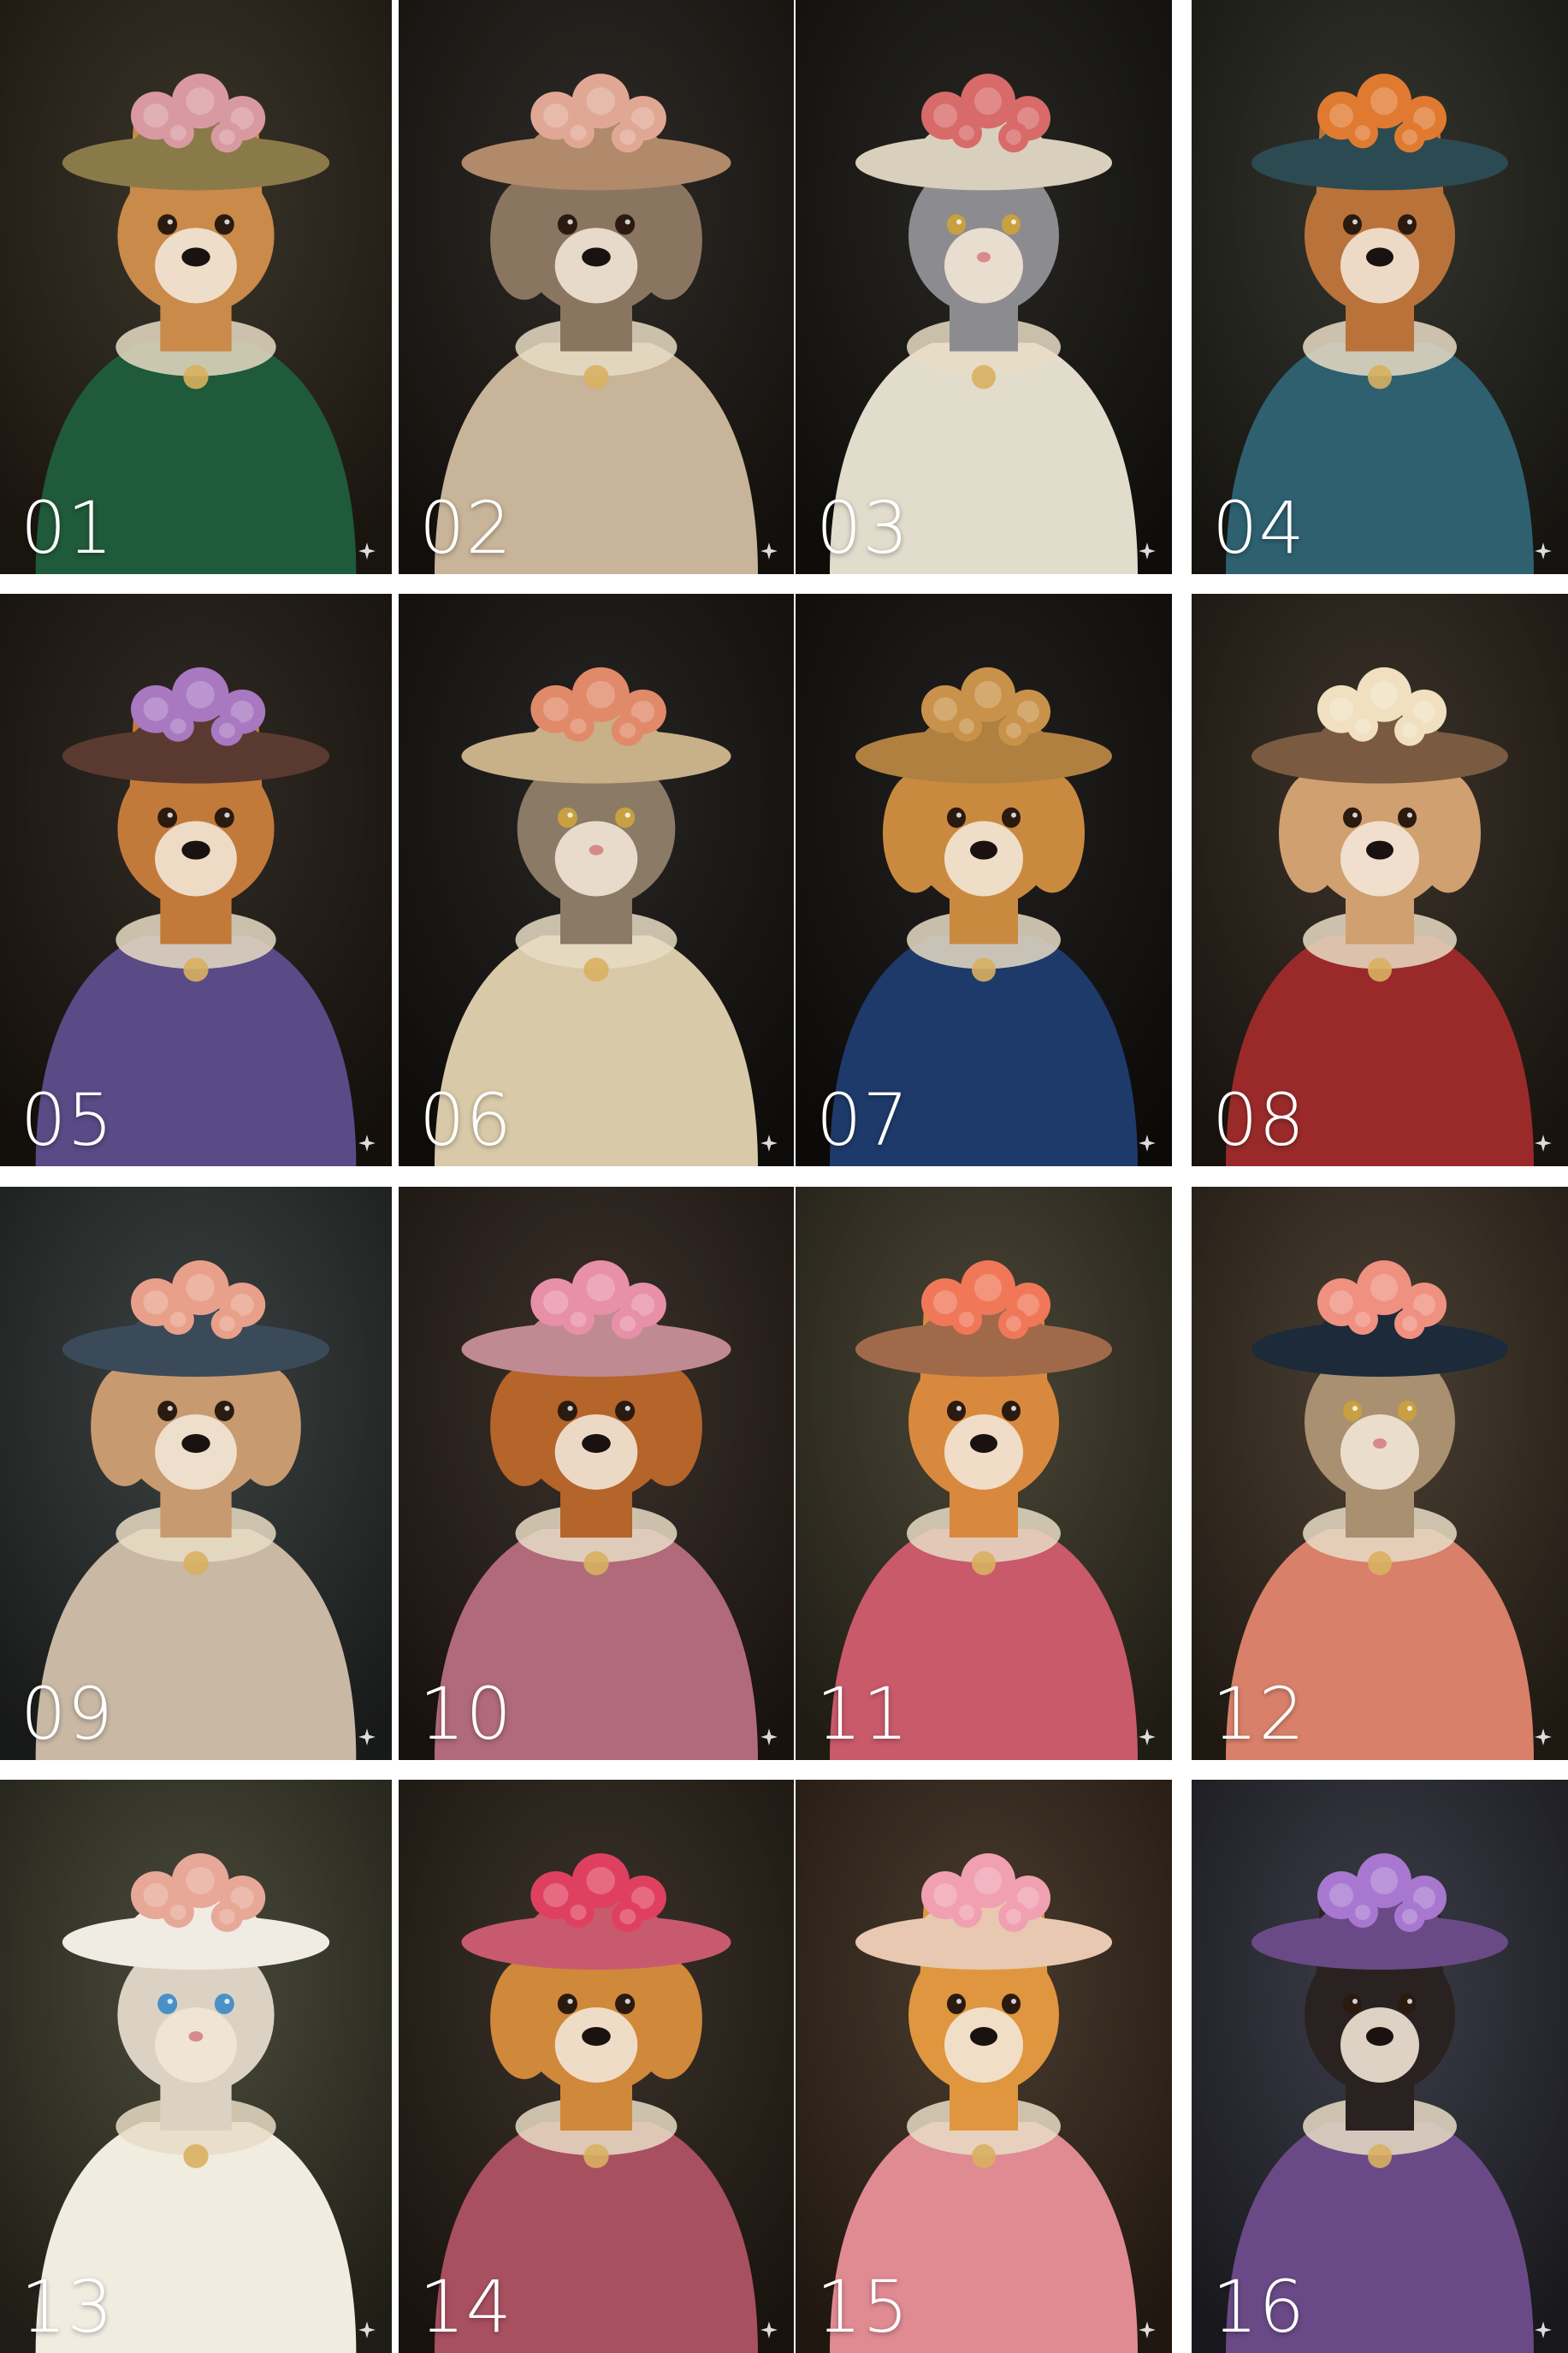 The height and width of the screenshot is (2353, 1568). I want to click on portrait-number-label: 13, so click(67, 2307).